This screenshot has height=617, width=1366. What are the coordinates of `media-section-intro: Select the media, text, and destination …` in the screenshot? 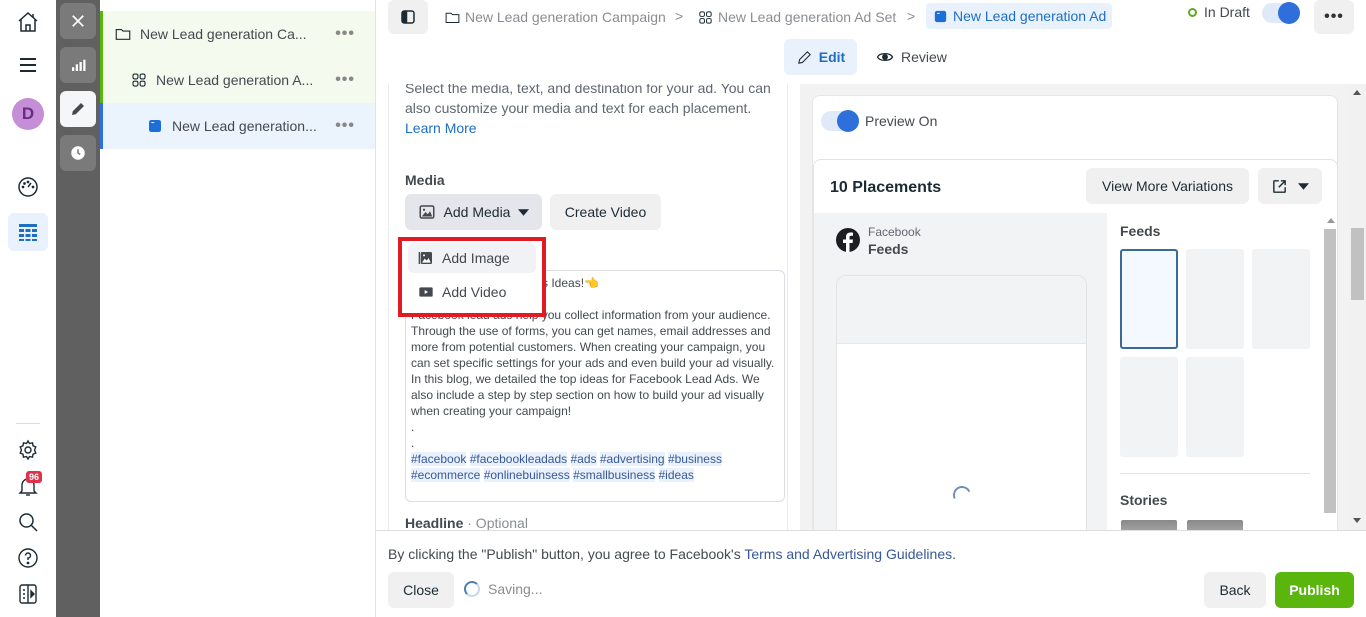 It's located at (590, 111).